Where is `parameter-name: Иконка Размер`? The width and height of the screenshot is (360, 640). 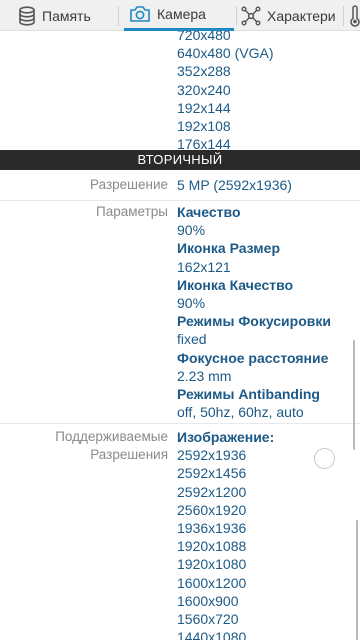 parameter-name: Иконка Размер is located at coordinates (228, 248).